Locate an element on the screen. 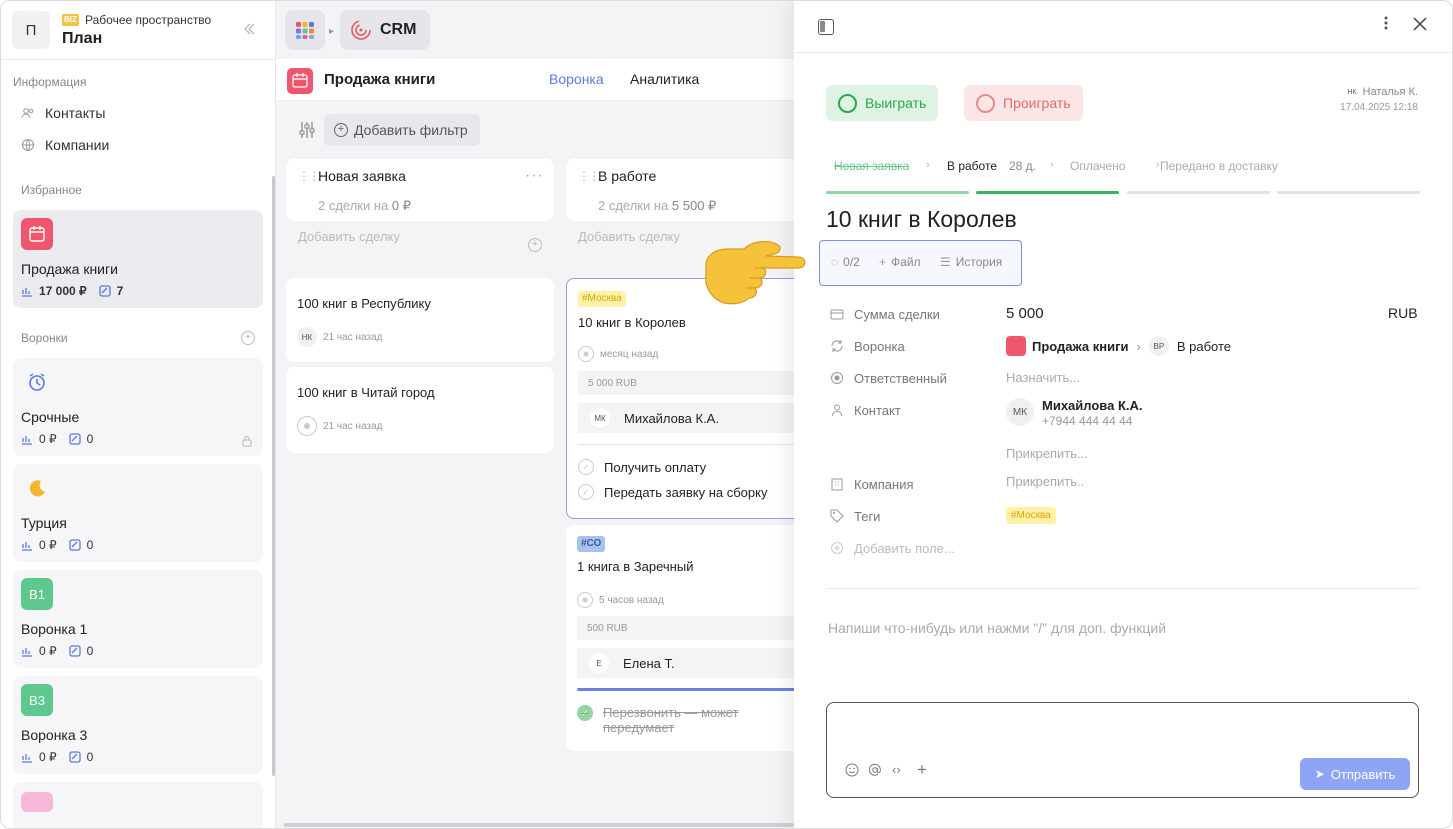 The image size is (1453, 829). lose-button: Проиграть is located at coordinates (1023, 103).